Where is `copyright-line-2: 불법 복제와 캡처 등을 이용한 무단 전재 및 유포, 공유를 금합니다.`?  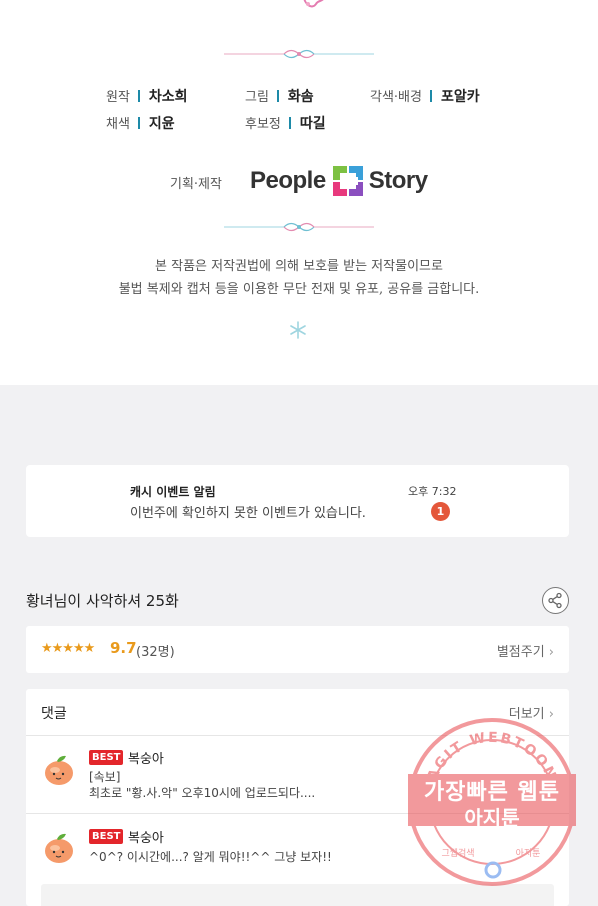
copyright-line-2: 불법 복제와 캡처 등을 이용한 무단 전재 및 유포, 공유를 금합니다. is located at coordinates (299, 289).